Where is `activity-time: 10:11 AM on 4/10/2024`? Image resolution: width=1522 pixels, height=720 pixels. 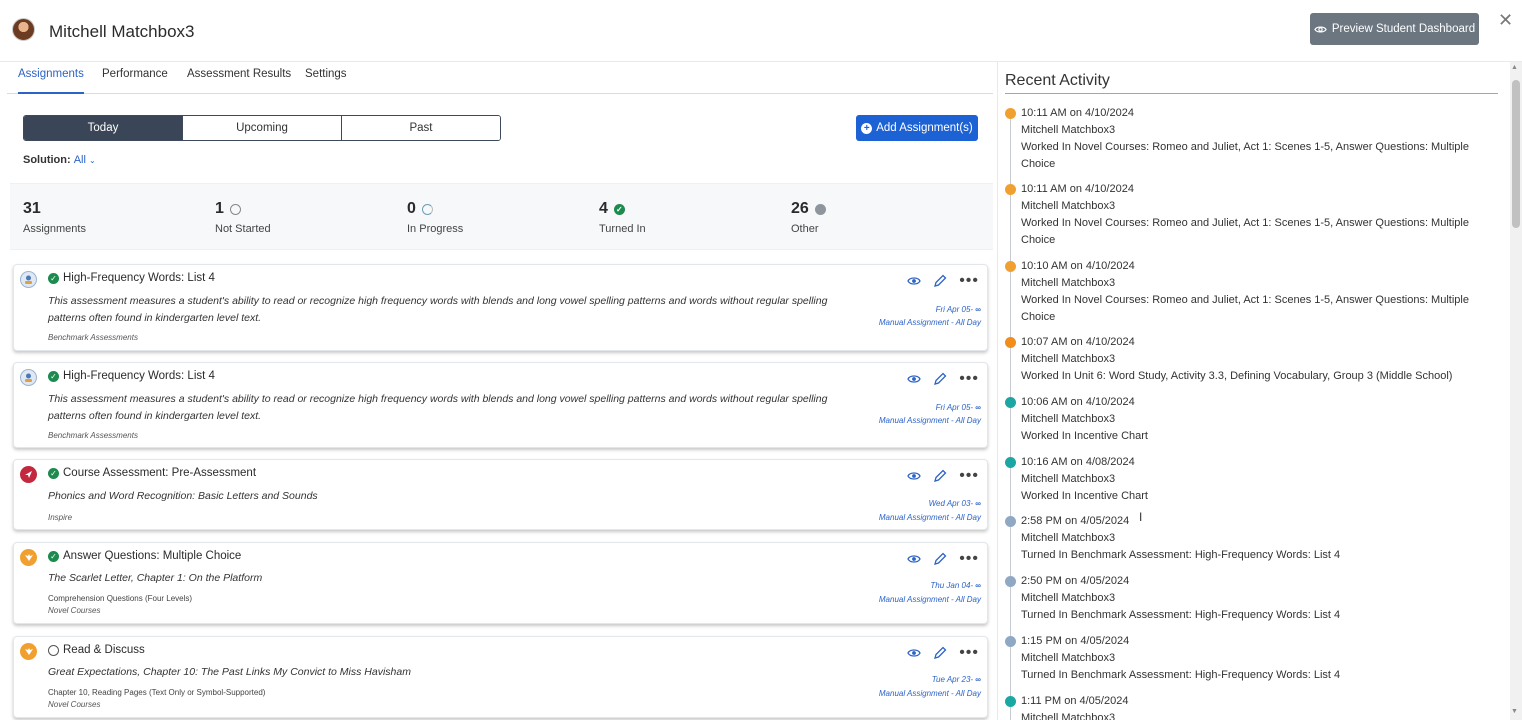 activity-time: 10:11 AM on 4/10/2024 is located at coordinates (1077, 113).